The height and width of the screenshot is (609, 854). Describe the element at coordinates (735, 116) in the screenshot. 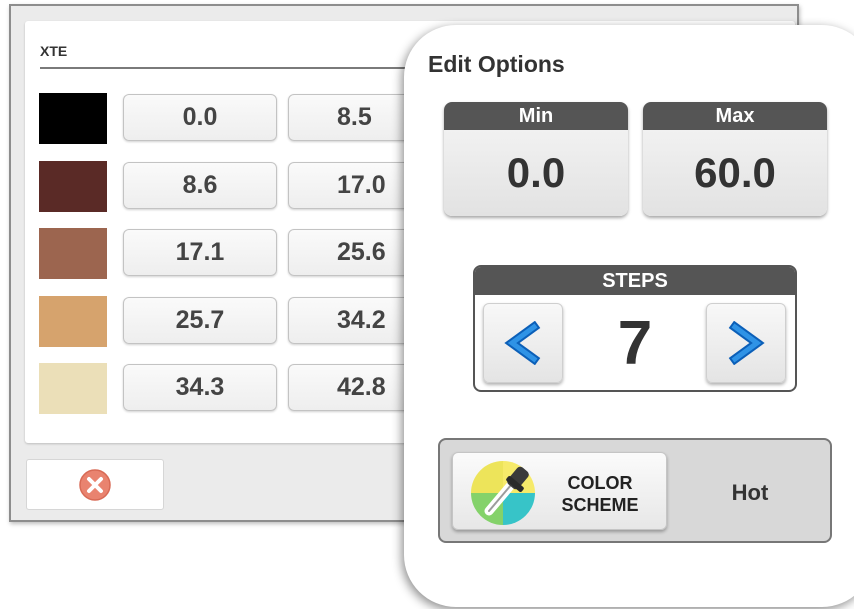

I see `max-label: Max` at that location.